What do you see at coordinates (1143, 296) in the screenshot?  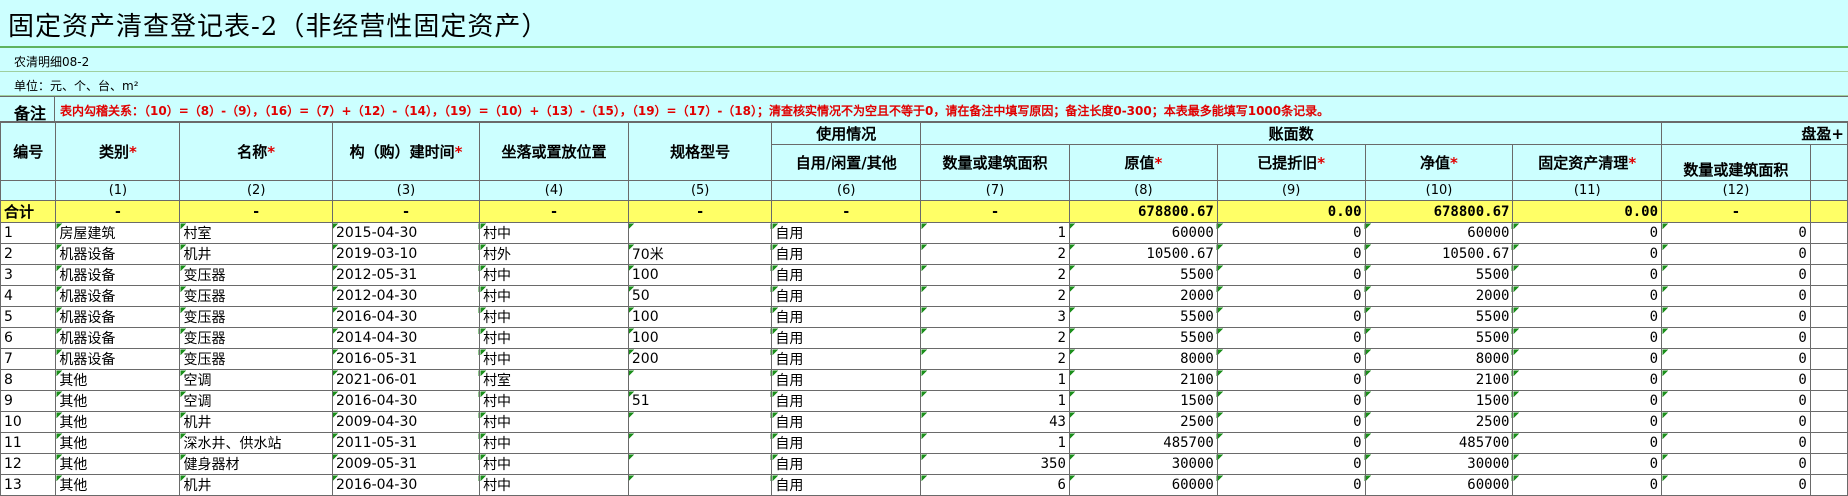 I see `cell-original: 2000` at bounding box center [1143, 296].